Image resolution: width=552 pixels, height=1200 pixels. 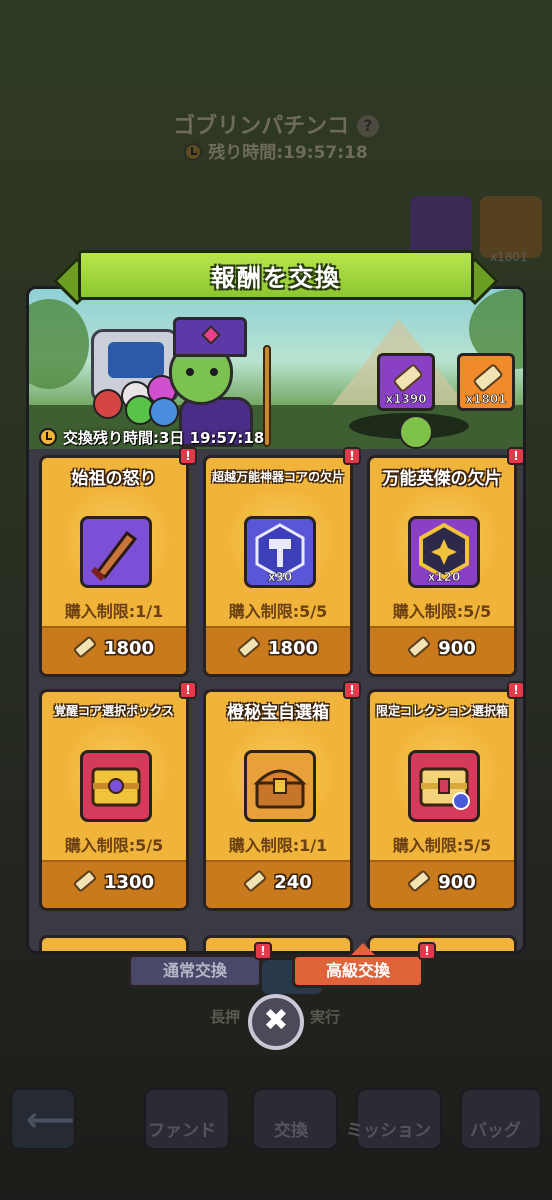 I want to click on collection-chest-icon, so click(x=444, y=786).